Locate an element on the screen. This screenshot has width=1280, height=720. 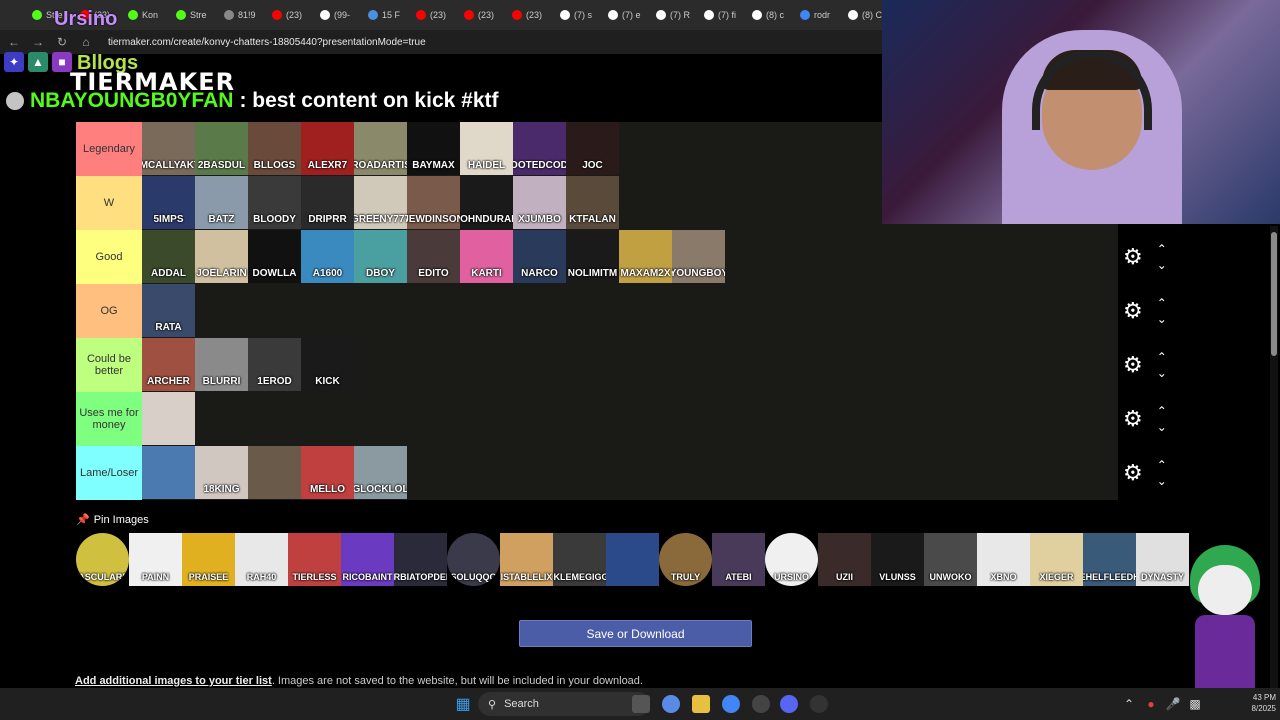
reload-icon: ↻ is located at coordinates (62, 42).